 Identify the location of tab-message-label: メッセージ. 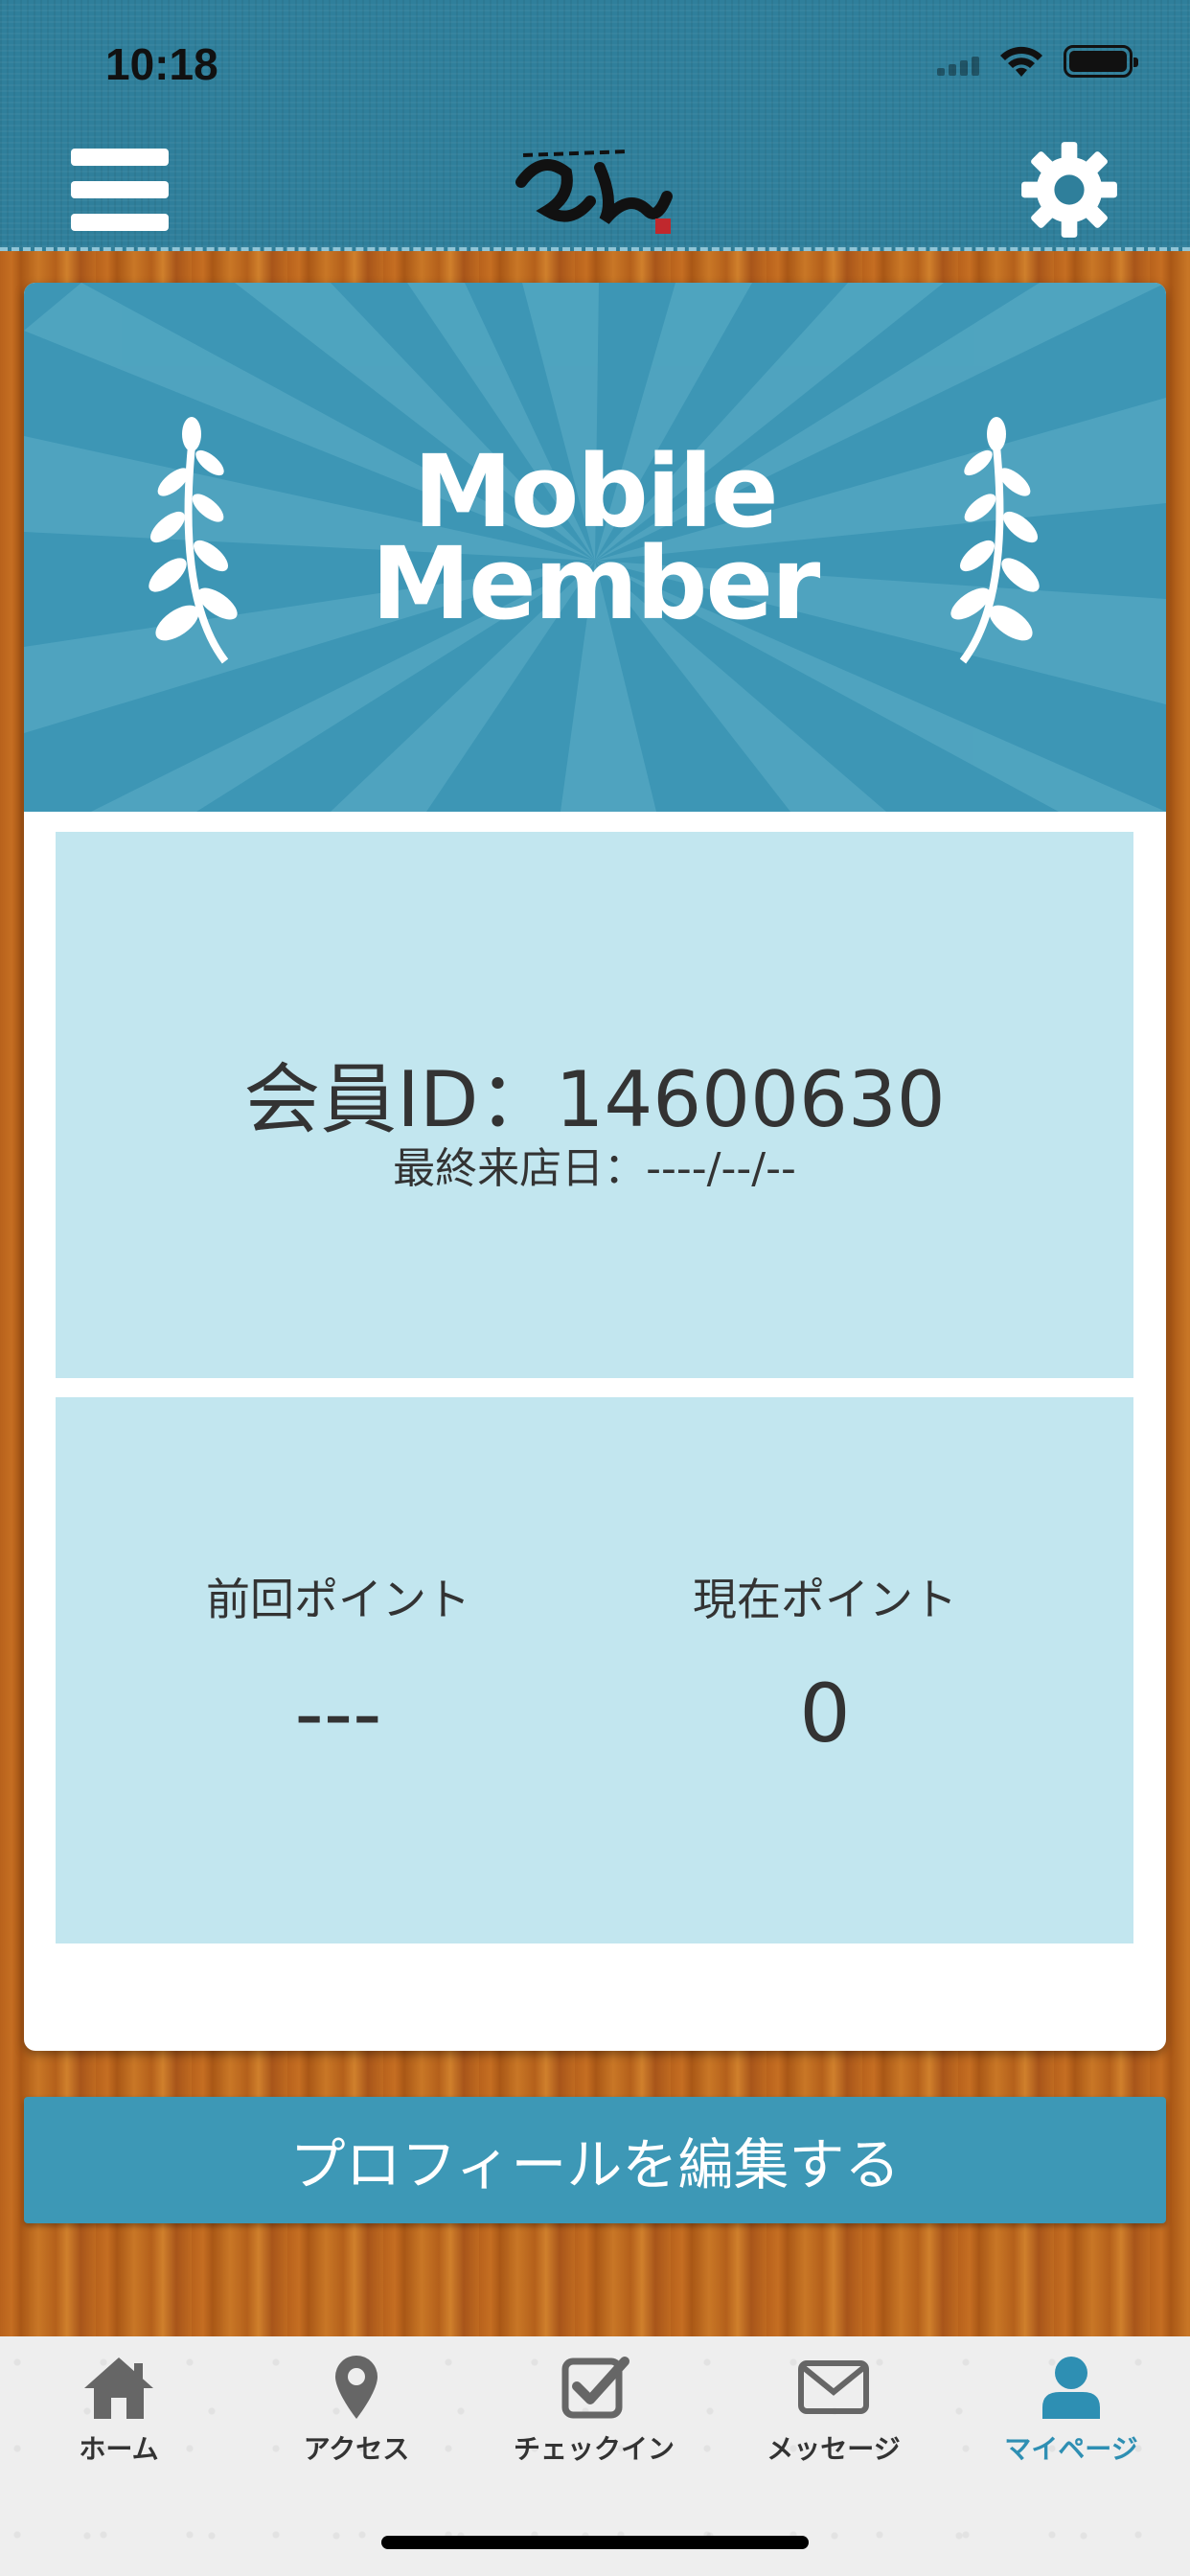
(834, 2449).